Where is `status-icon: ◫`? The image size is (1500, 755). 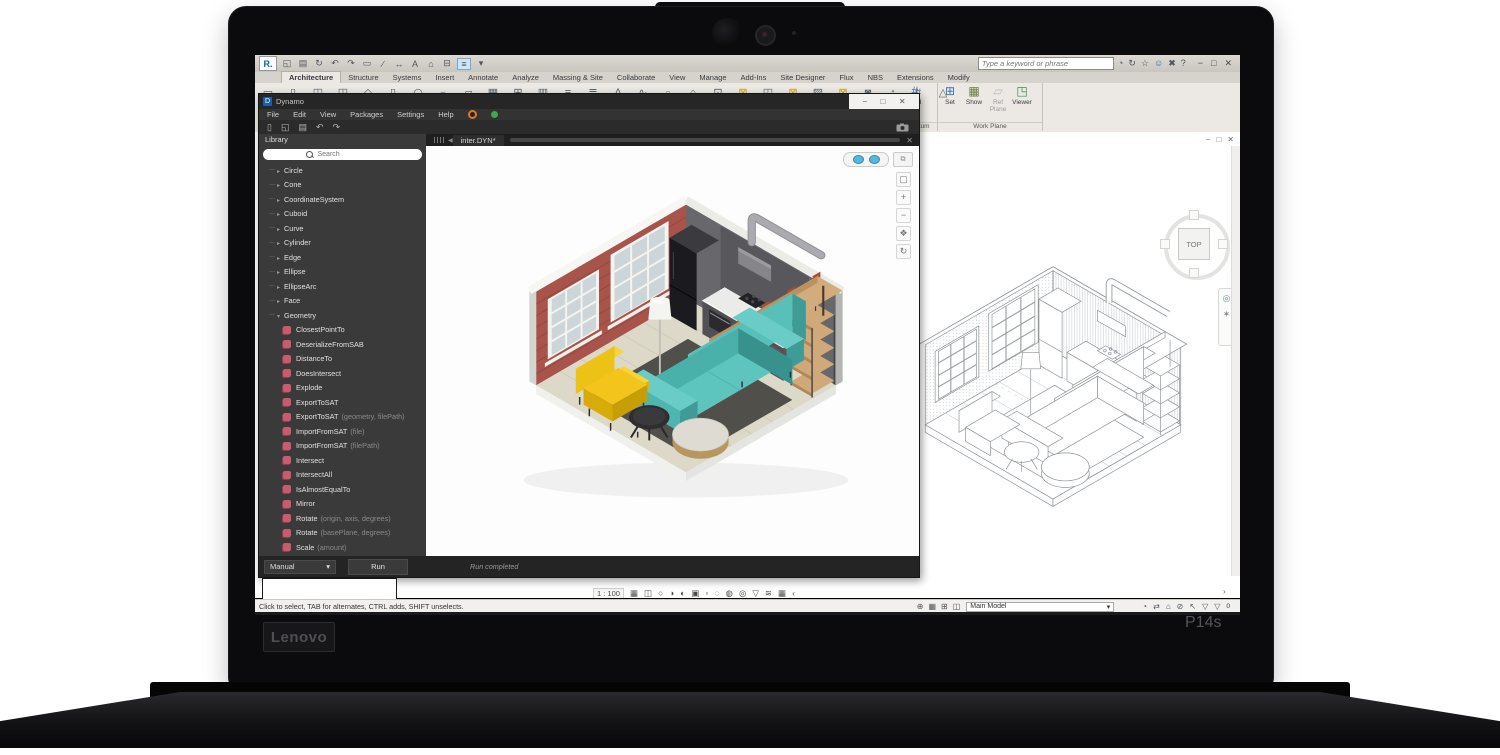
status-icon: ◫ is located at coordinates (957, 606).